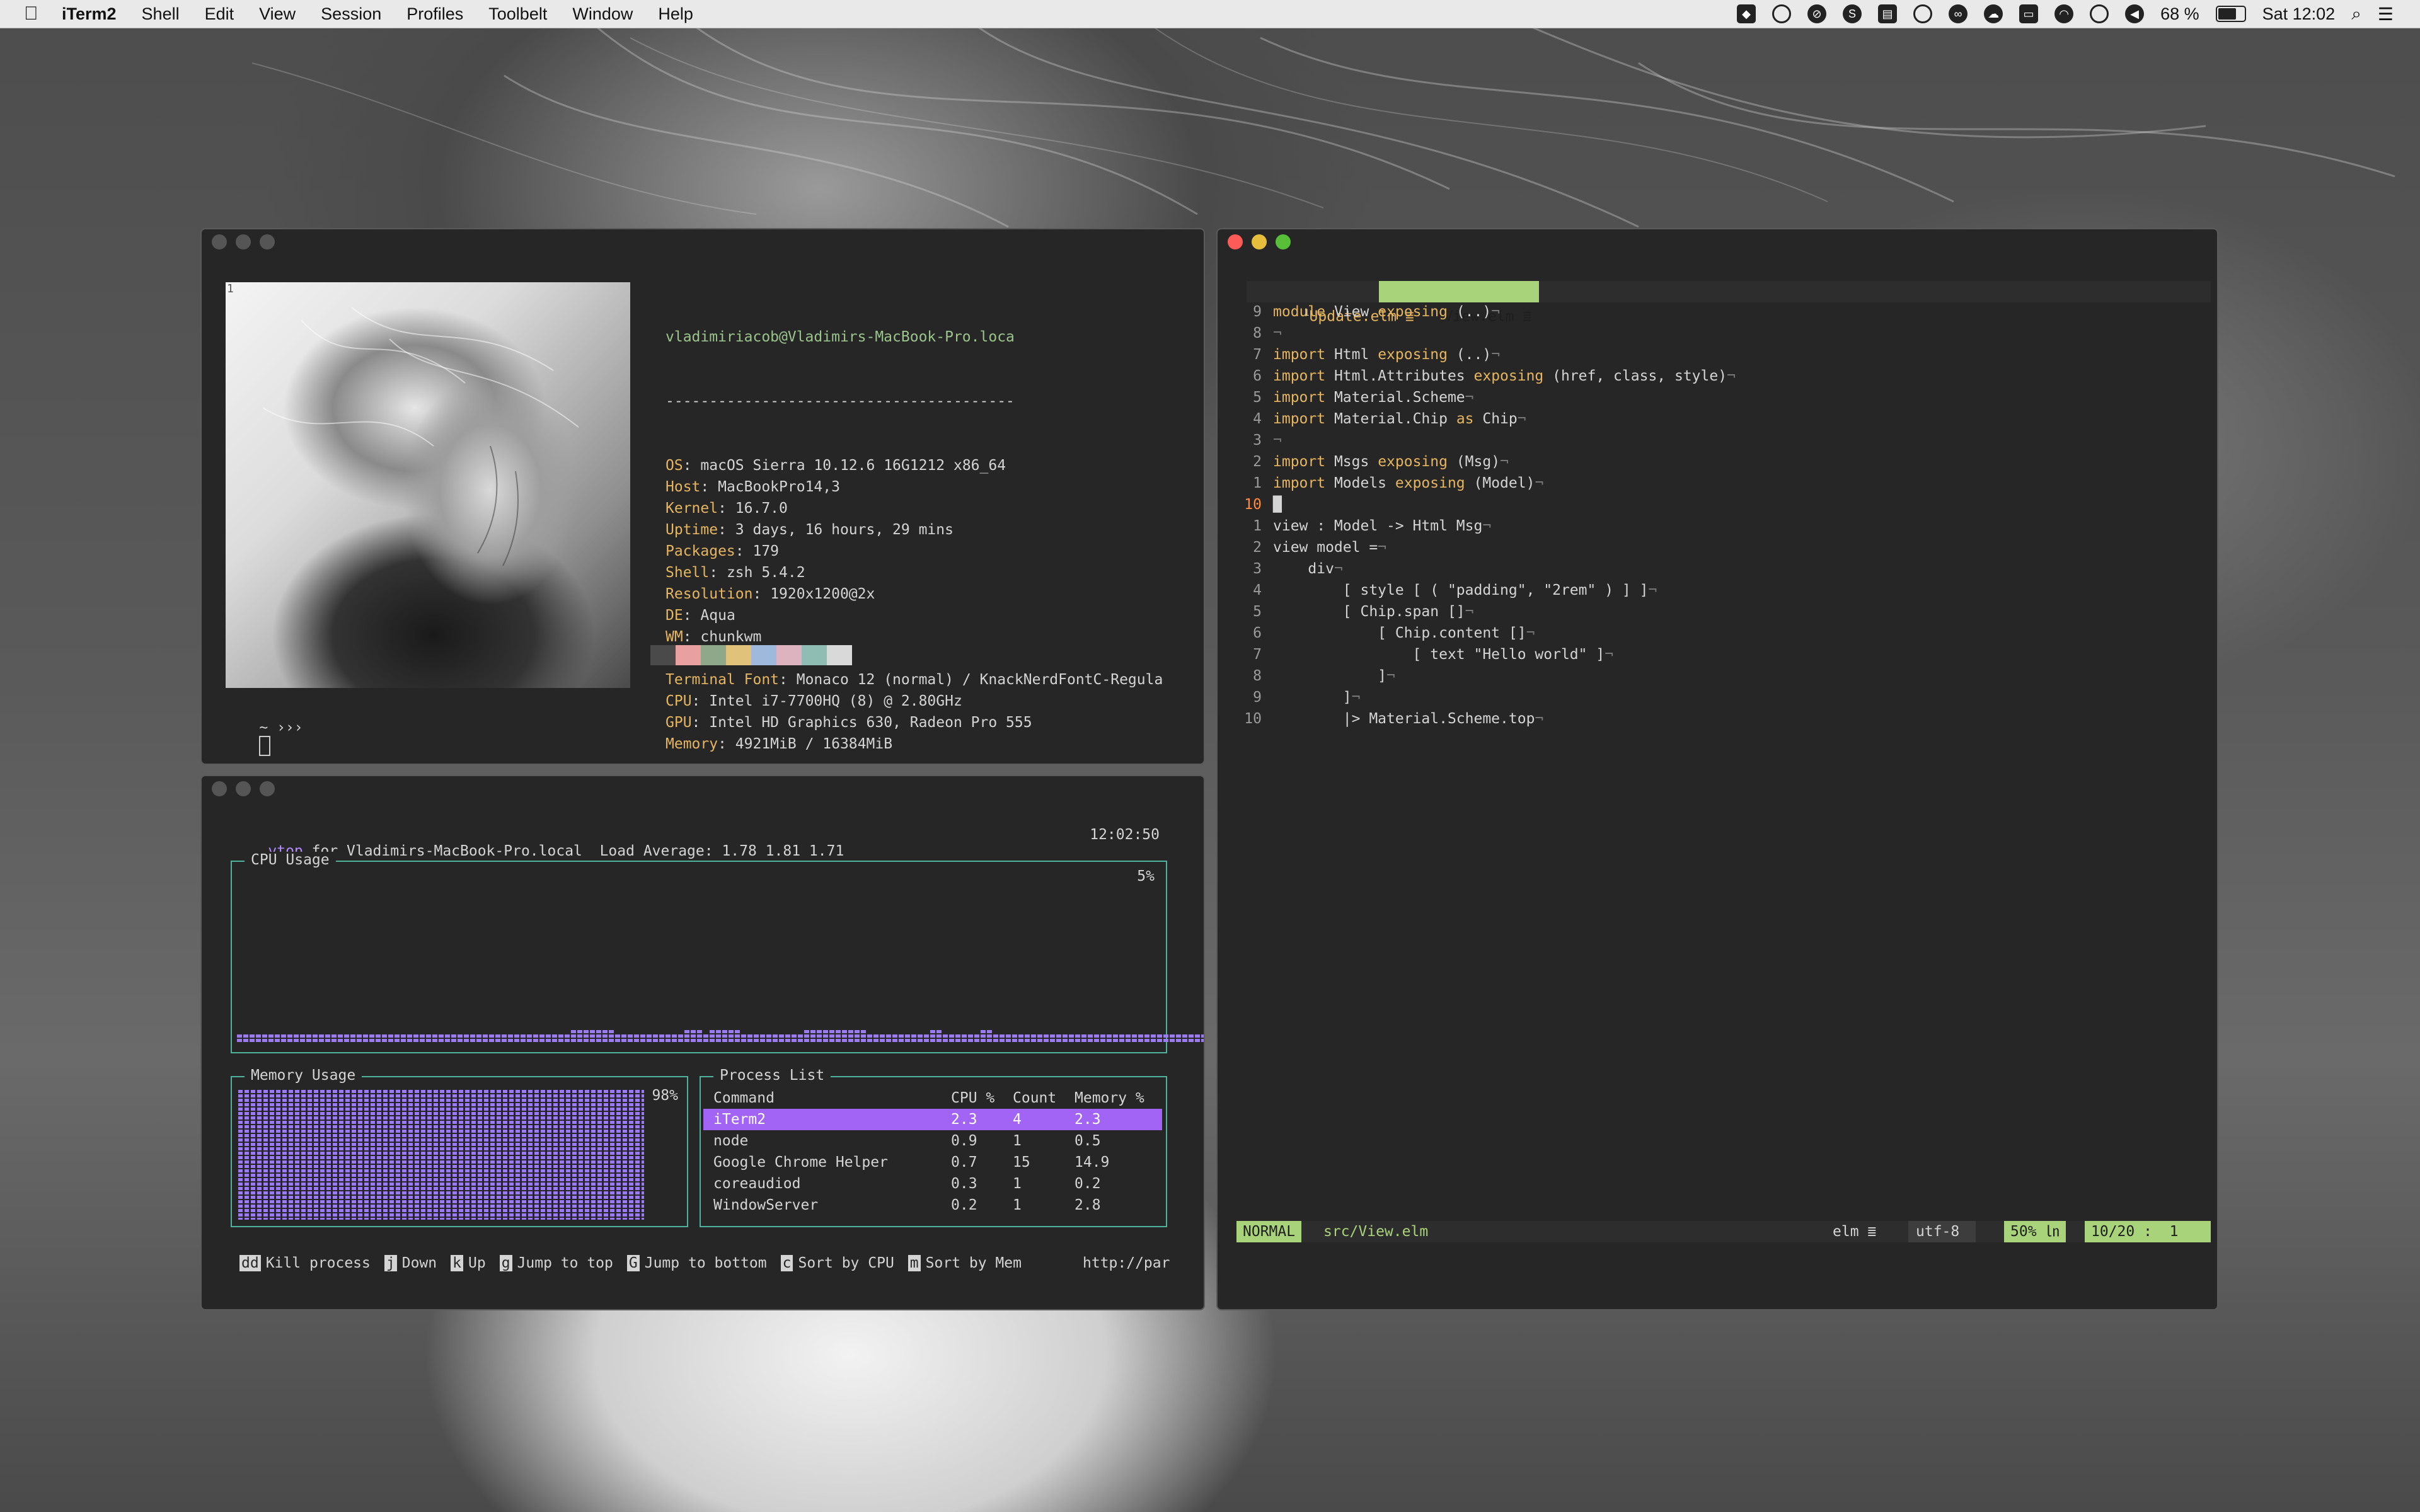  What do you see at coordinates (277, 14) in the screenshot?
I see `menu-view: View` at bounding box center [277, 14].